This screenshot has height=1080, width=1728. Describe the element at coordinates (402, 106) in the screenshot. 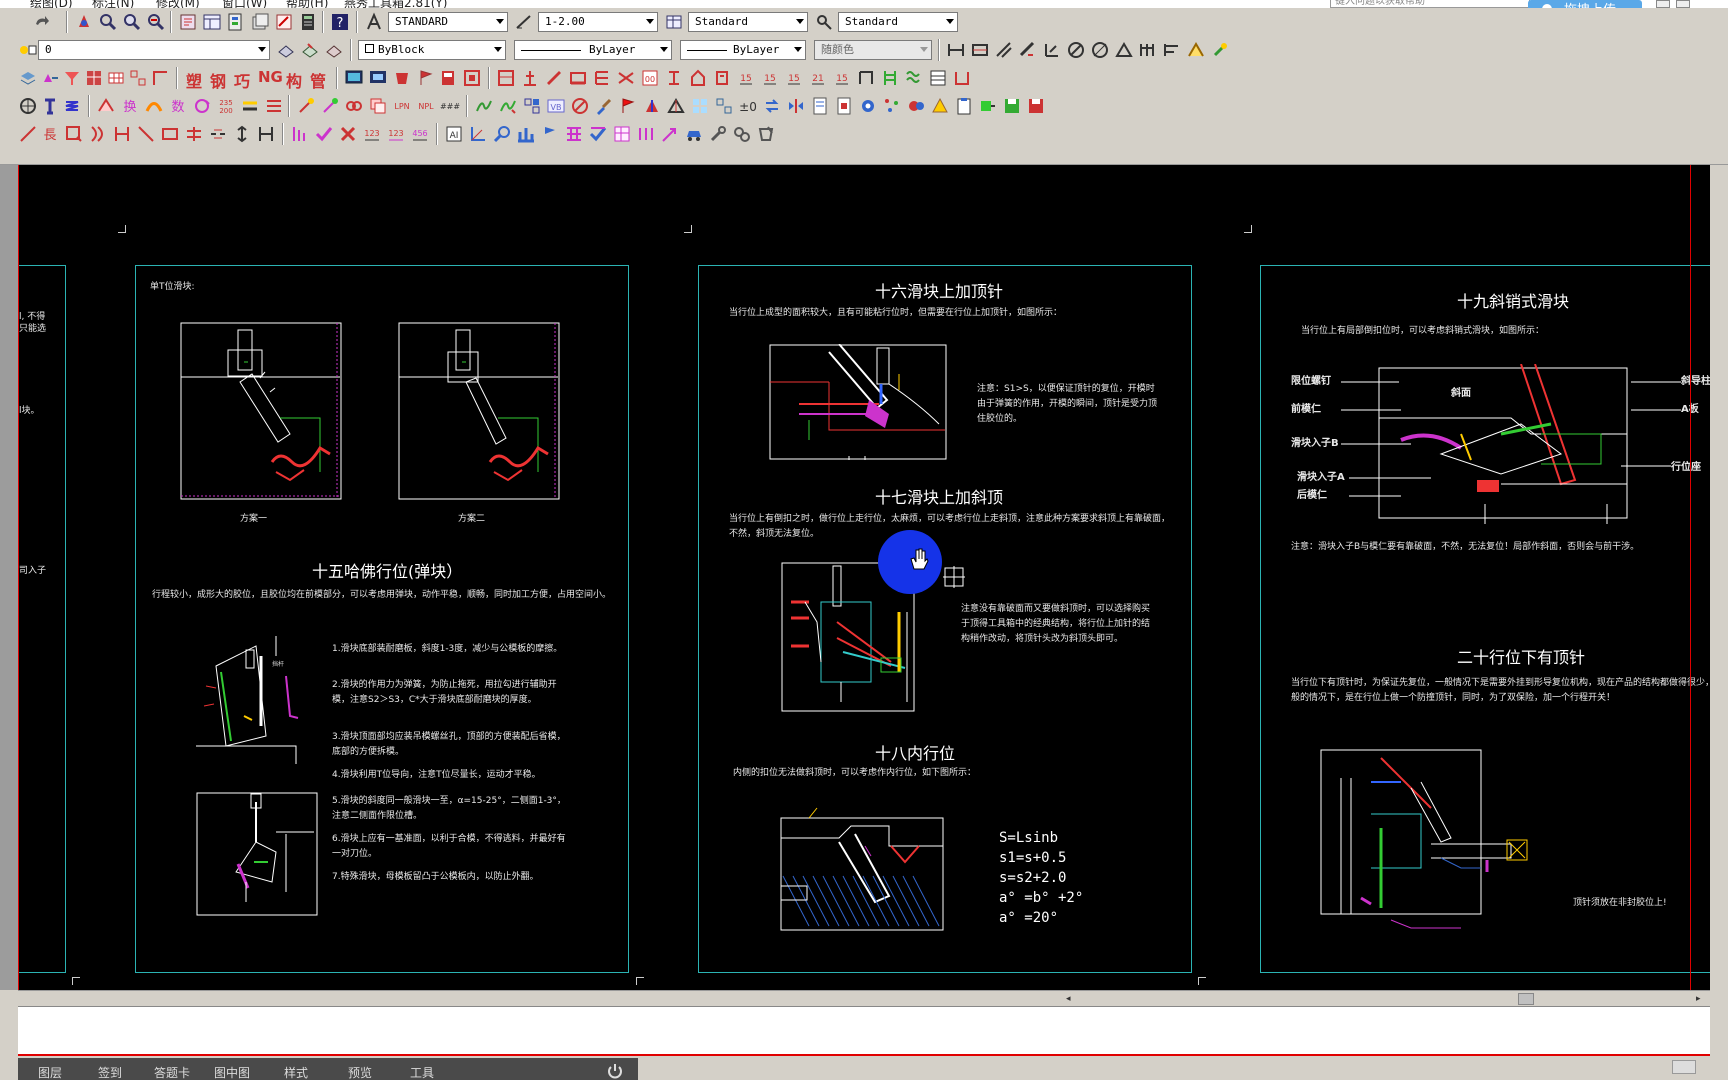

I see `lpn-icon: LPN` at that location.